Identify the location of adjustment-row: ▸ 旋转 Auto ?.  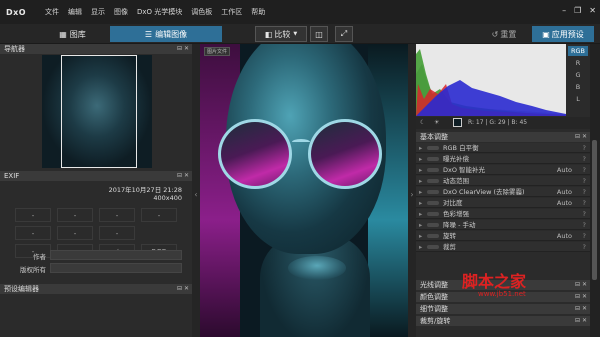
(503, 236).